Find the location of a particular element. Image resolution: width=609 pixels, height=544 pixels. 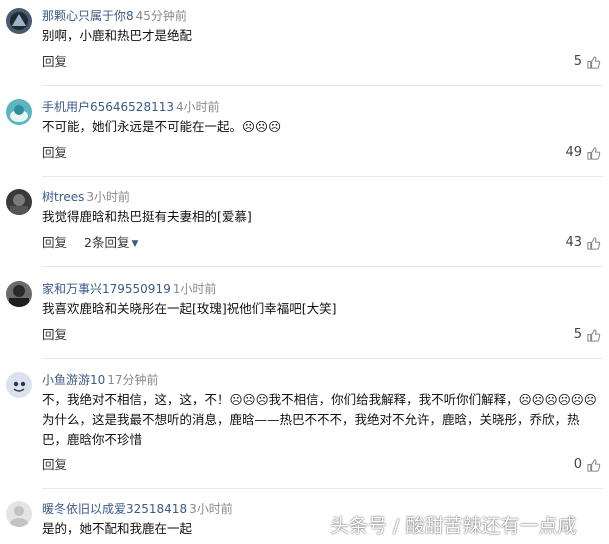

username: 树trees is located at coordinates (63, 197).